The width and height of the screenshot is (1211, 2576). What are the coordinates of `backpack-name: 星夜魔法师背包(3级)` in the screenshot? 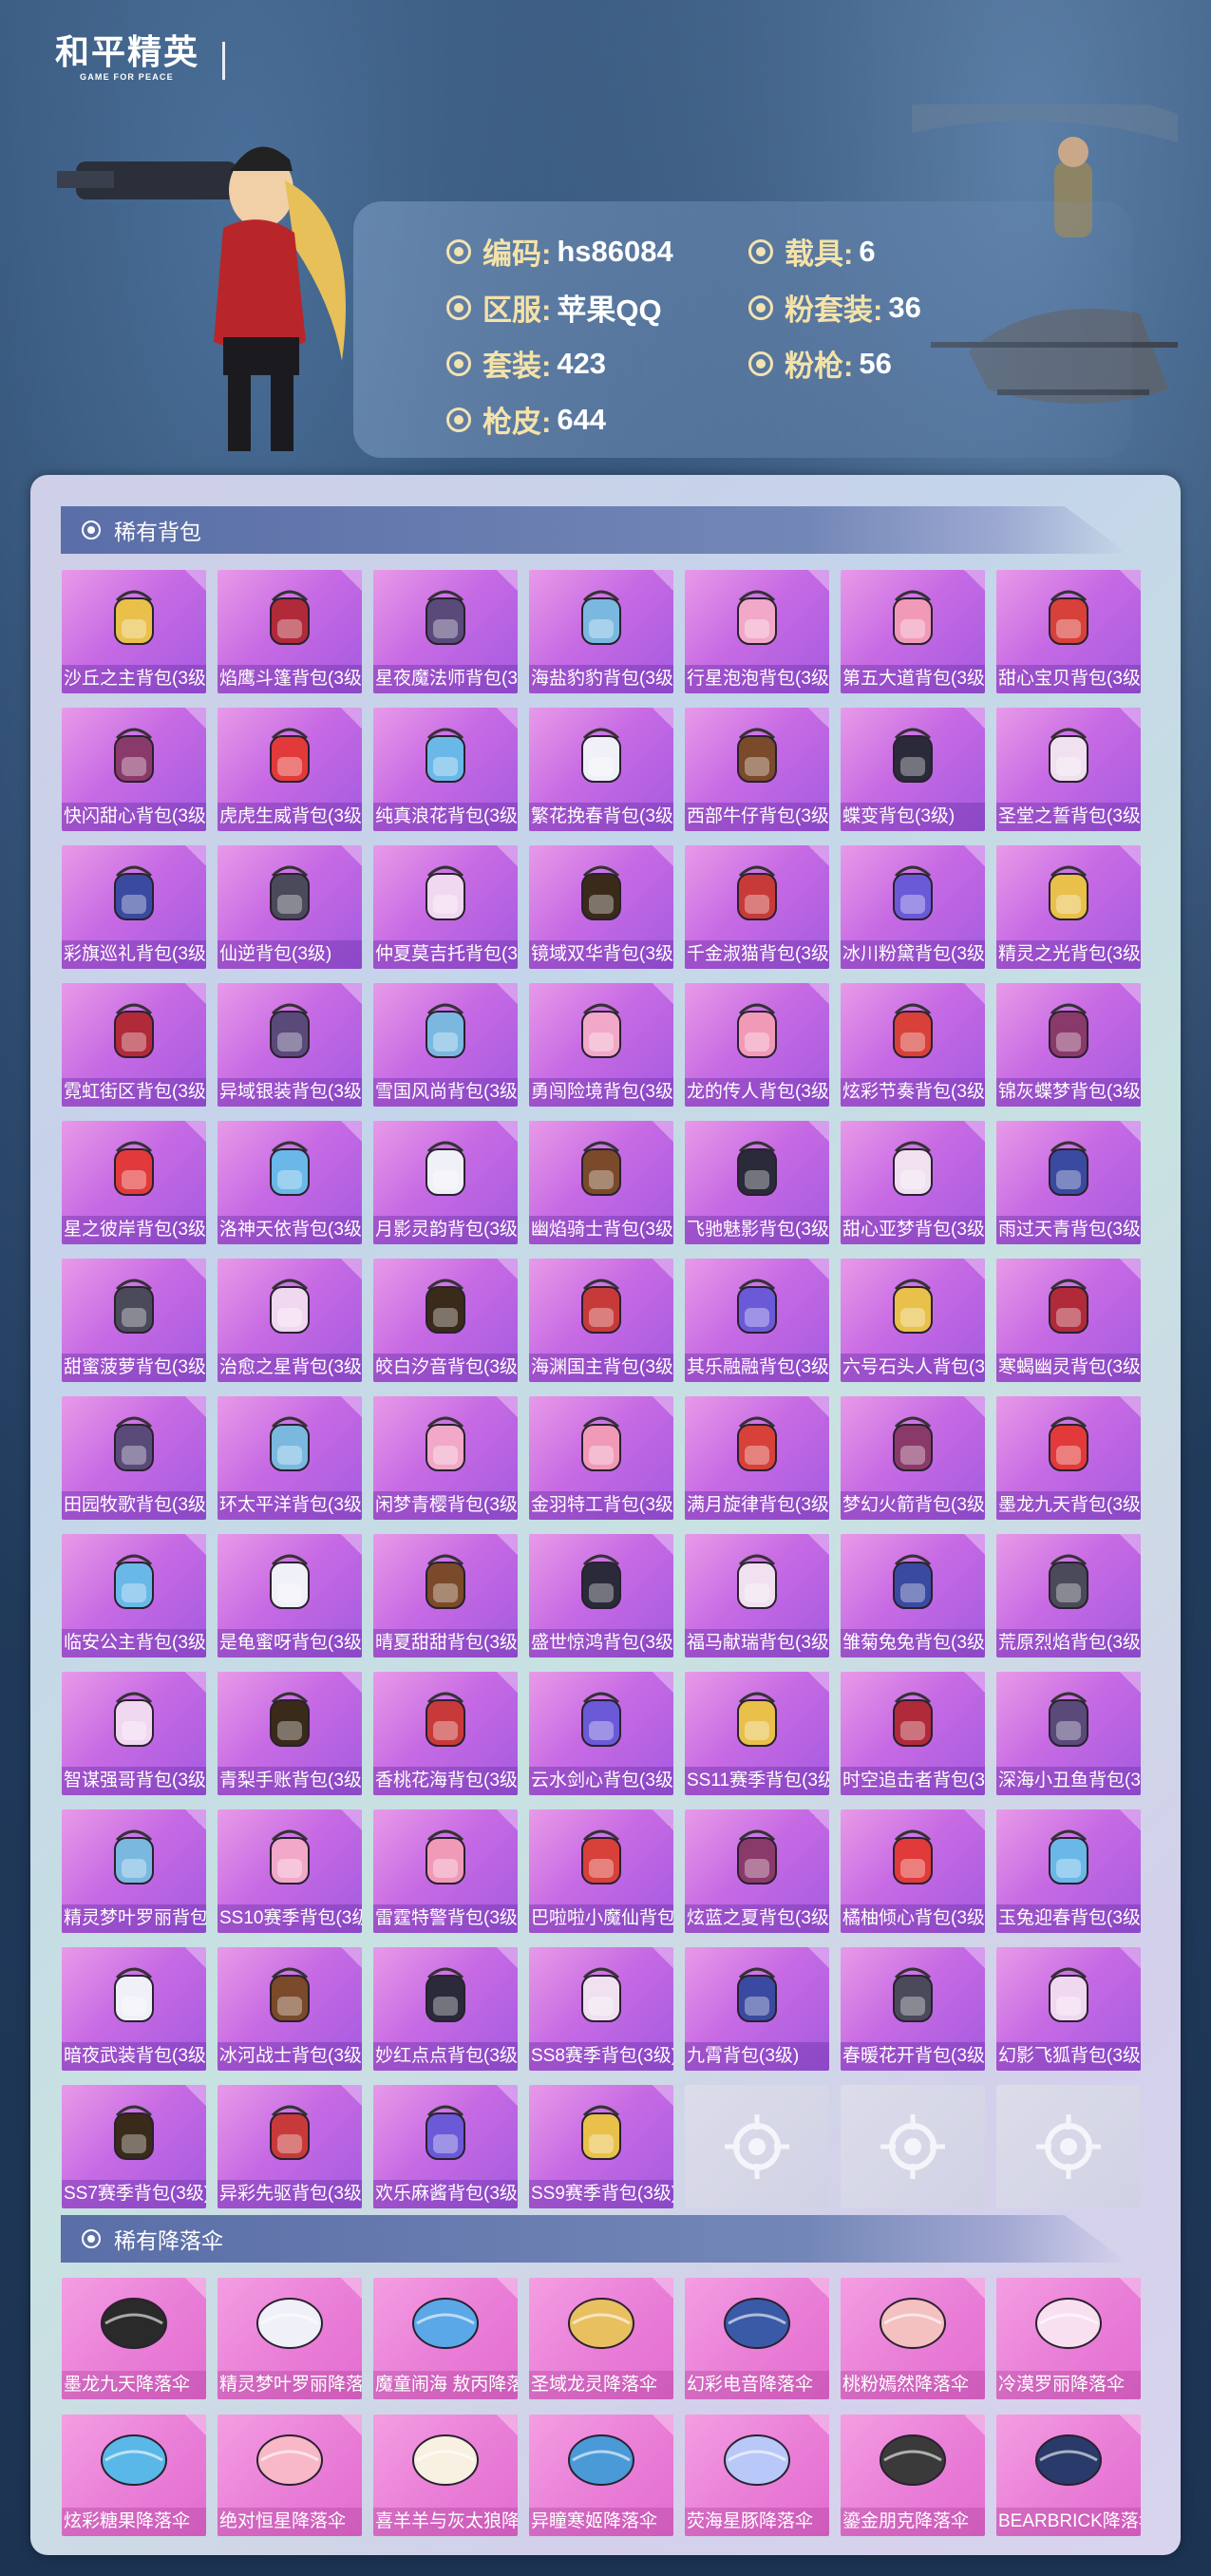 It's located at (445, 679).